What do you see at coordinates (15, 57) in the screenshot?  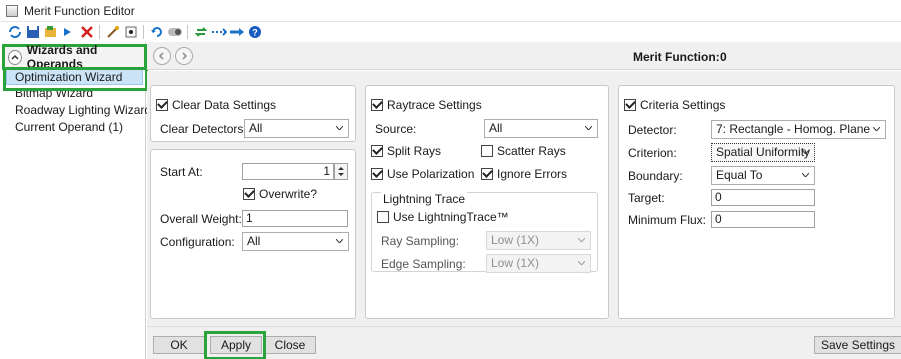 I see `collapse-icon` at bounding box center [15, 57].